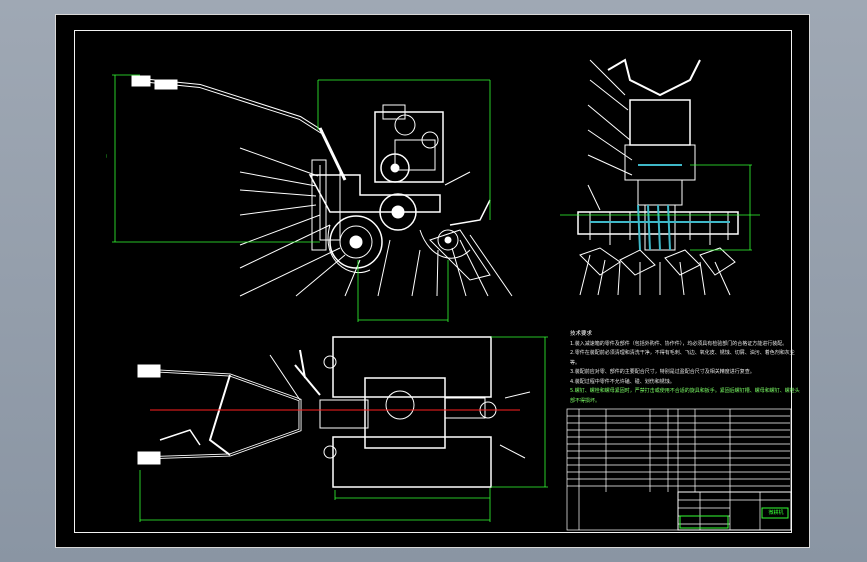 The height and width of the screenshot is (562, 867). What do you see at coordinates (776, 513) in the screenshot?
I see `title-block-drawing-name: 微耕机` at bounding box center [776, 513].